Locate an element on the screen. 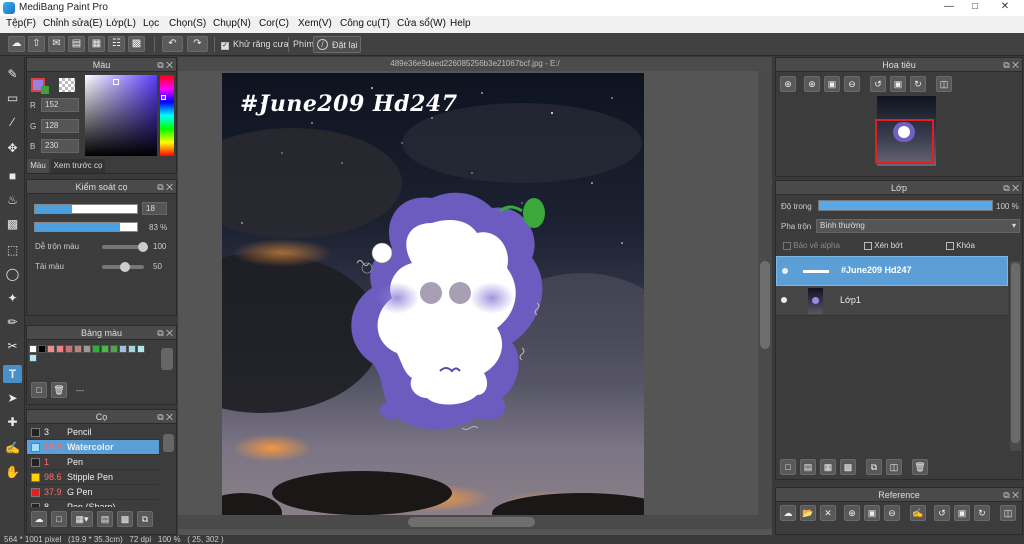  rect-fill-tool-icon: ■ is located at coordinates (12, 176).